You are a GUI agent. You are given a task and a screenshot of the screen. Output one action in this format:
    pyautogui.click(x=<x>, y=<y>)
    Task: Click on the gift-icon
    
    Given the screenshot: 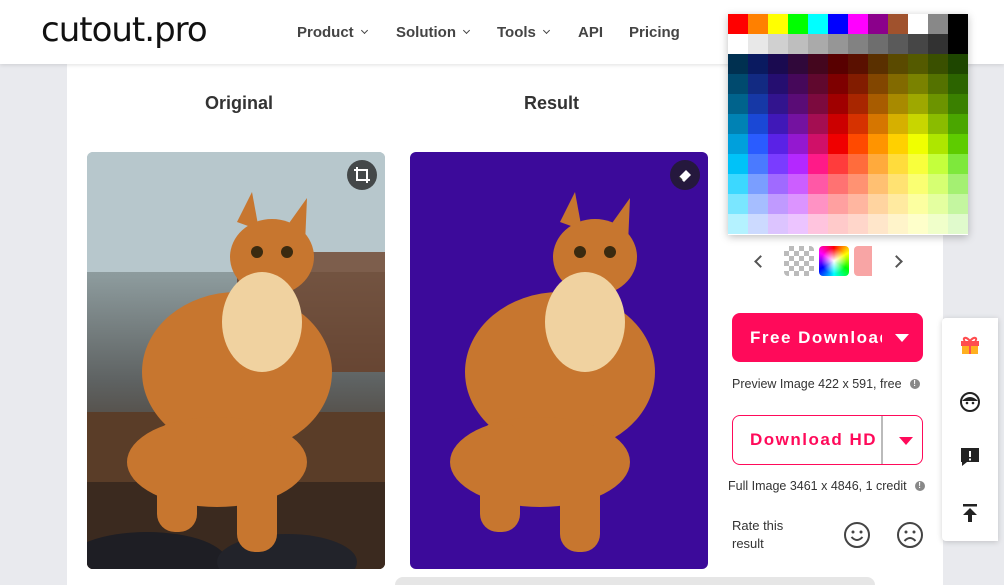 What is the action you would take?
    pyautogui.click(x=970, y=344)
    